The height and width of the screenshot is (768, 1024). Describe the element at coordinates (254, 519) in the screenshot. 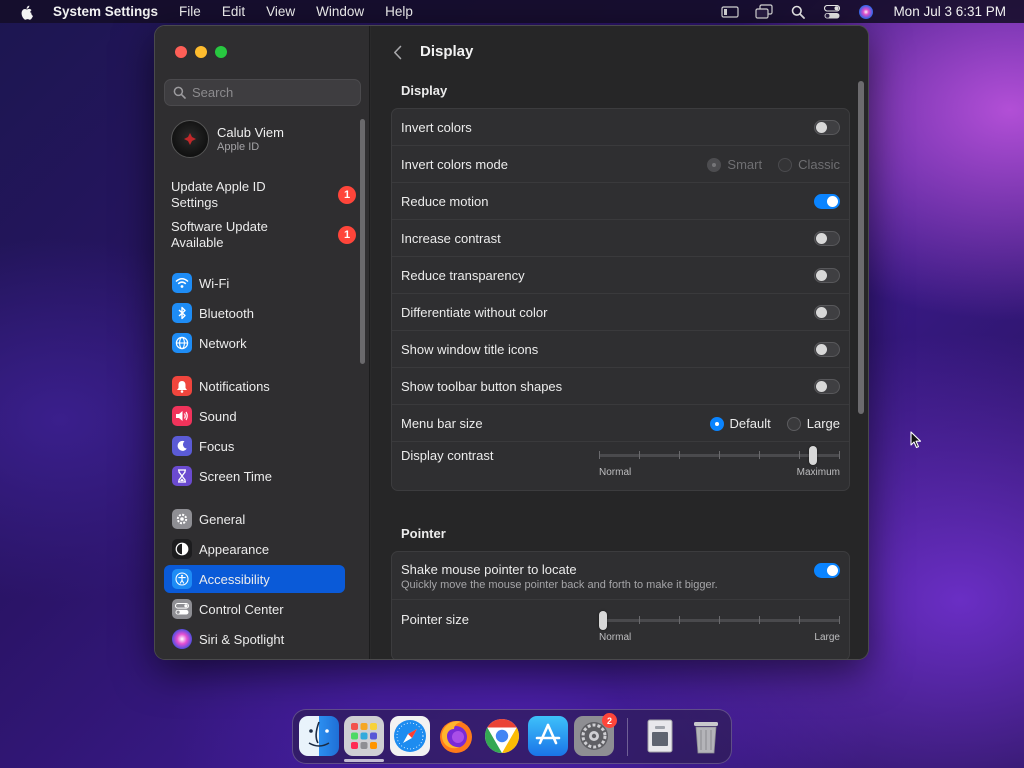

I see `sidebar-item-general: General` at that location.